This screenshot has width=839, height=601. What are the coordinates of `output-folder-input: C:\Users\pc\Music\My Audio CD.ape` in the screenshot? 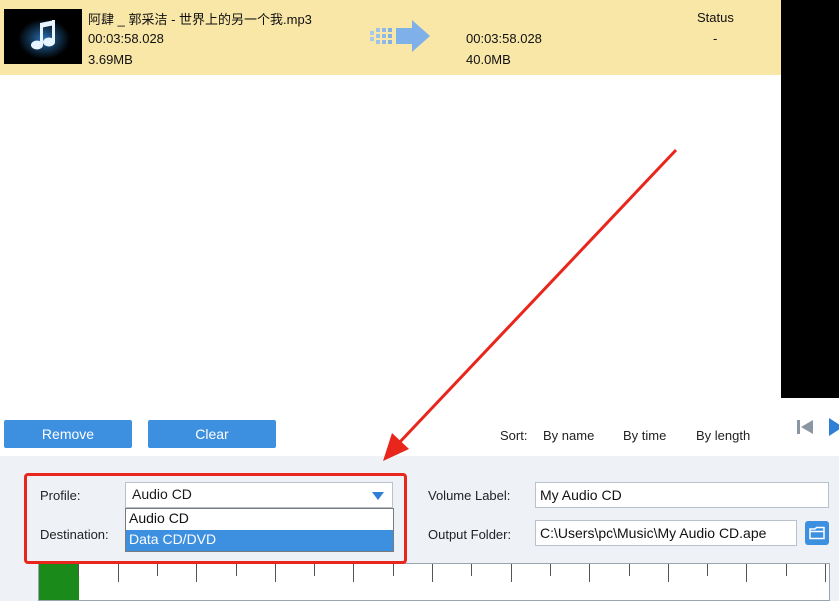 It's located at (666, 533).